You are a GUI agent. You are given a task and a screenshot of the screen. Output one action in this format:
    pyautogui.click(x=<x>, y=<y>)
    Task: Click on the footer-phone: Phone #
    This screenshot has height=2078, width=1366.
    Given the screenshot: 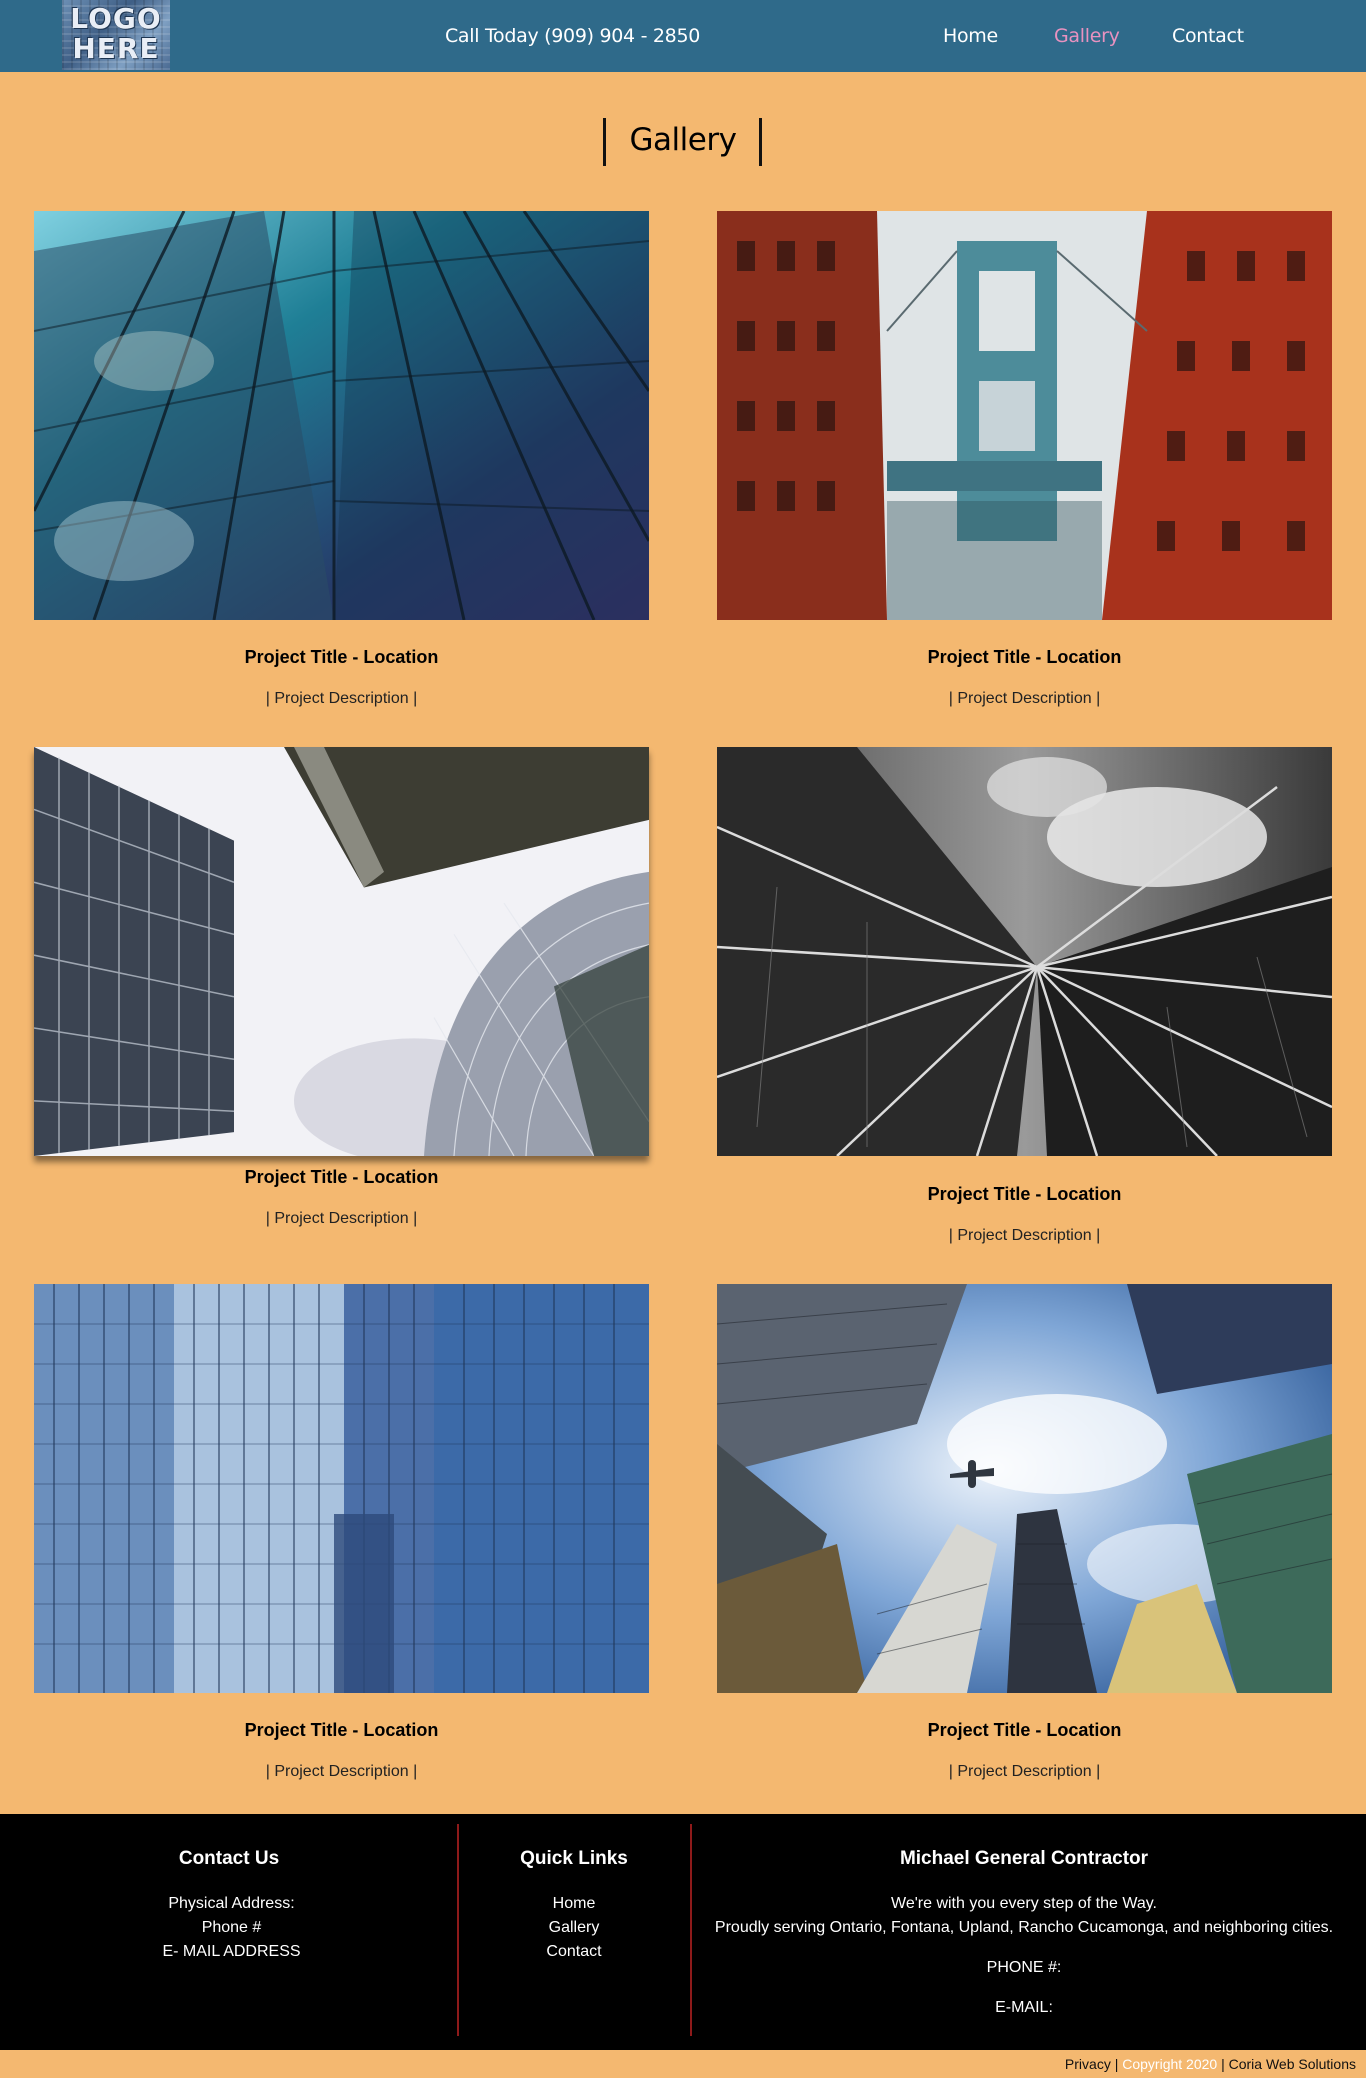 What is the action you would take?
    pyautogui.click(x=231, y=1927)
    